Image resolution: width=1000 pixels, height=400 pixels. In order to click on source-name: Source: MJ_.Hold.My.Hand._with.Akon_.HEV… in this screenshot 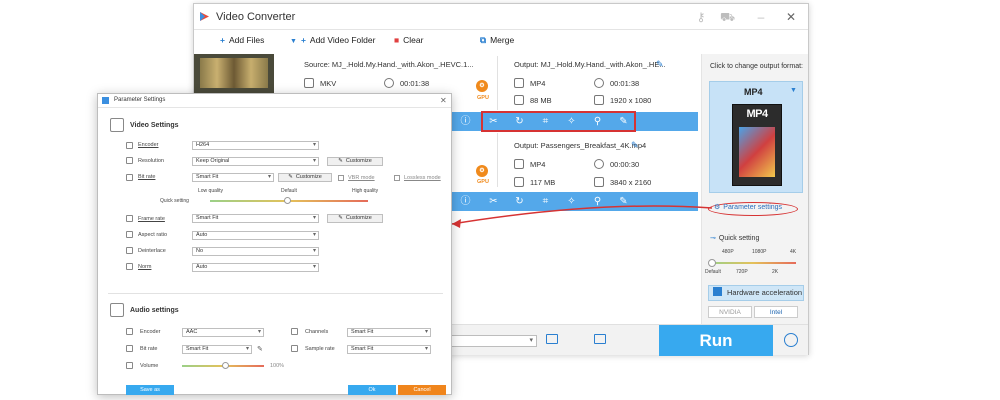, I will do `click(389, 64)`.